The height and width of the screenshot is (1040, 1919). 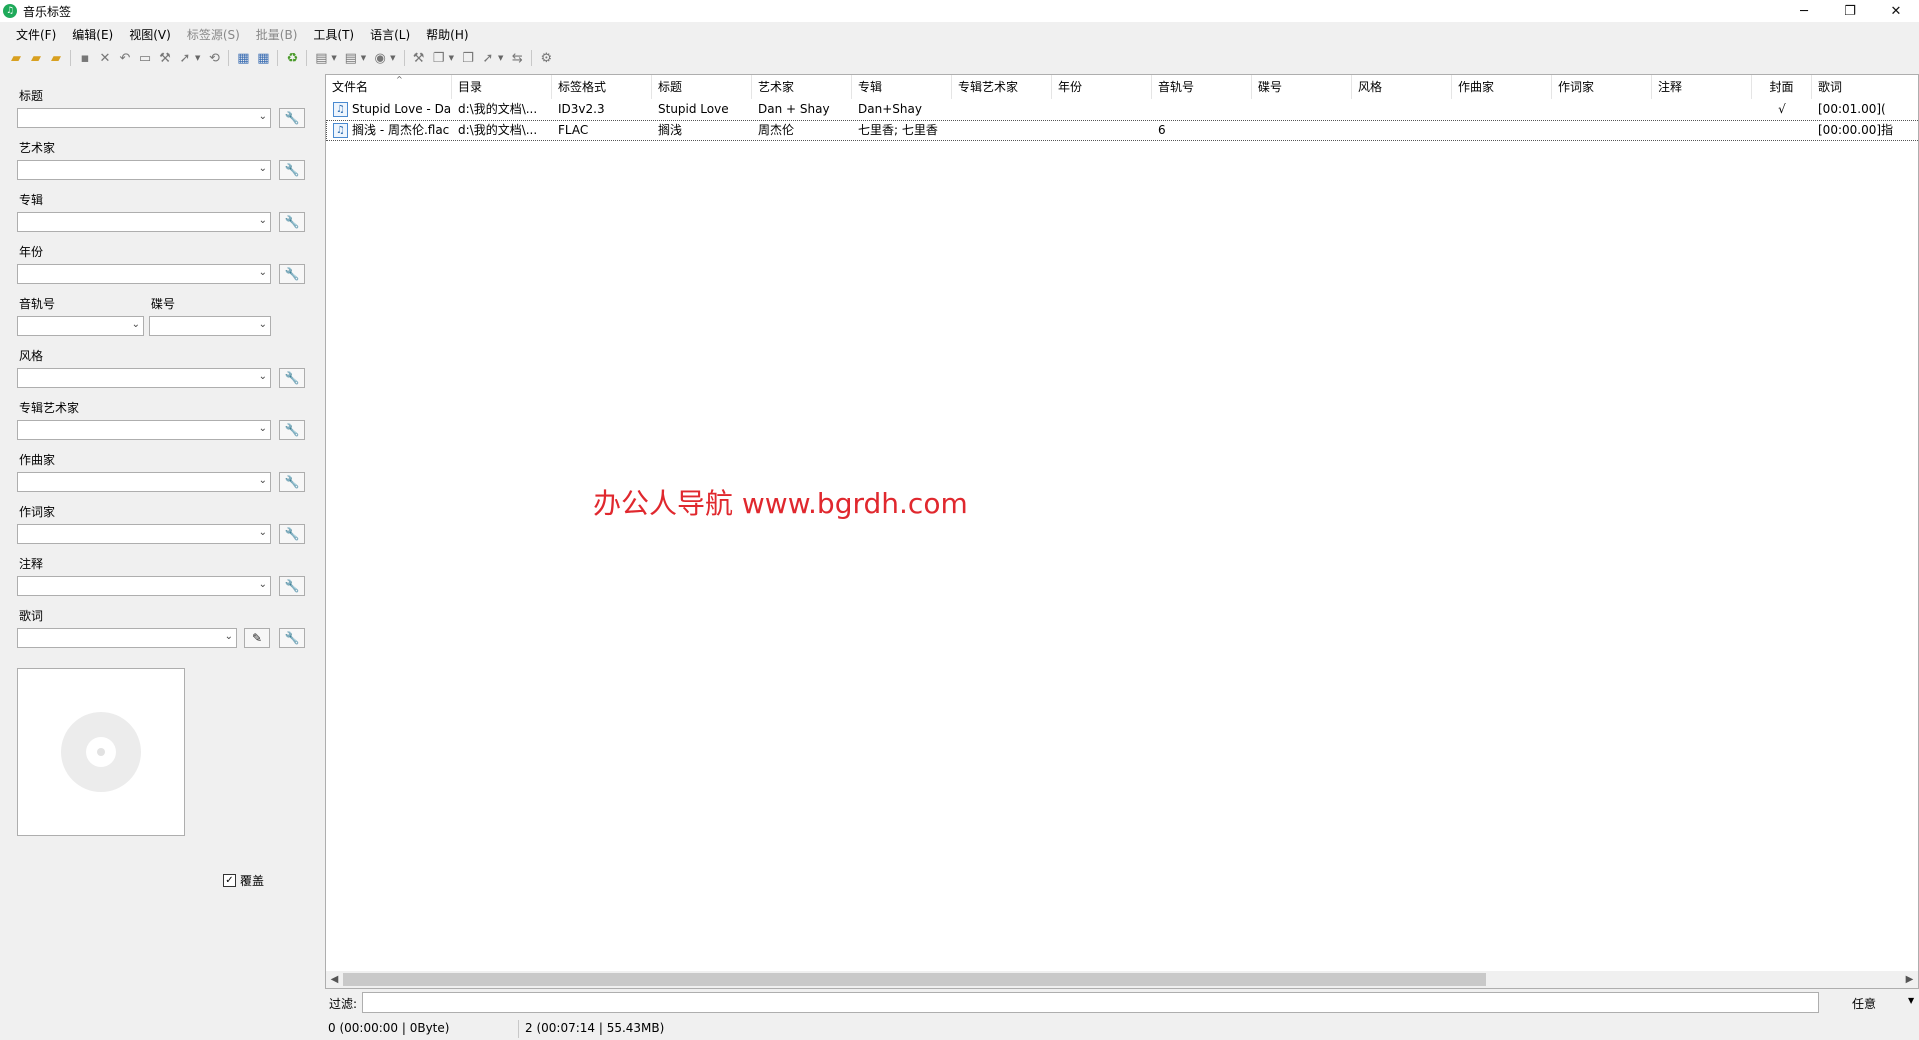 What do you see at coordinates (36, 58) in the screenshot?
I see `open-folder-icon: ▰` at bounding box center [36, 58].